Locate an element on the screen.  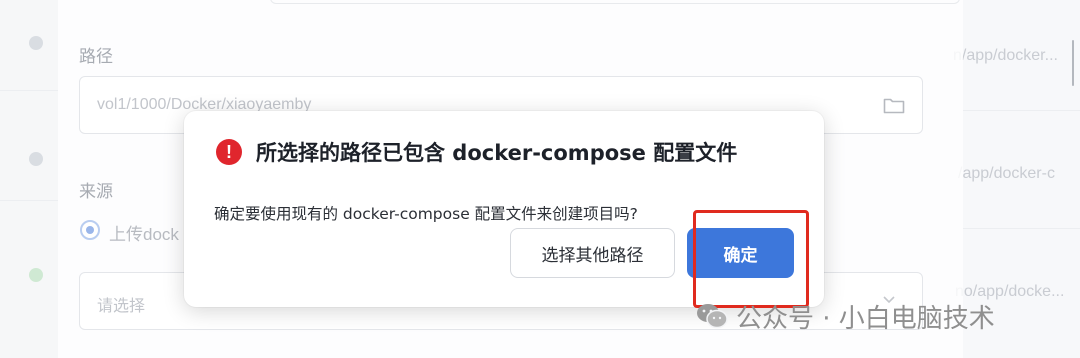
dialog-title: 所选择的路径已包含 docker-compose 配置文件 is located at coordinates (497, 153).